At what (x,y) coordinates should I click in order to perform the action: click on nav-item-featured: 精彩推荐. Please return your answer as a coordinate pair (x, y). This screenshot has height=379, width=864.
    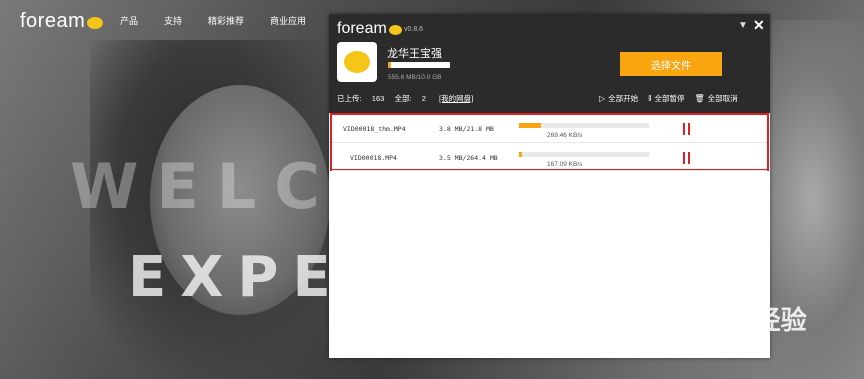
    Looking at the image, I should click on (226, 20).